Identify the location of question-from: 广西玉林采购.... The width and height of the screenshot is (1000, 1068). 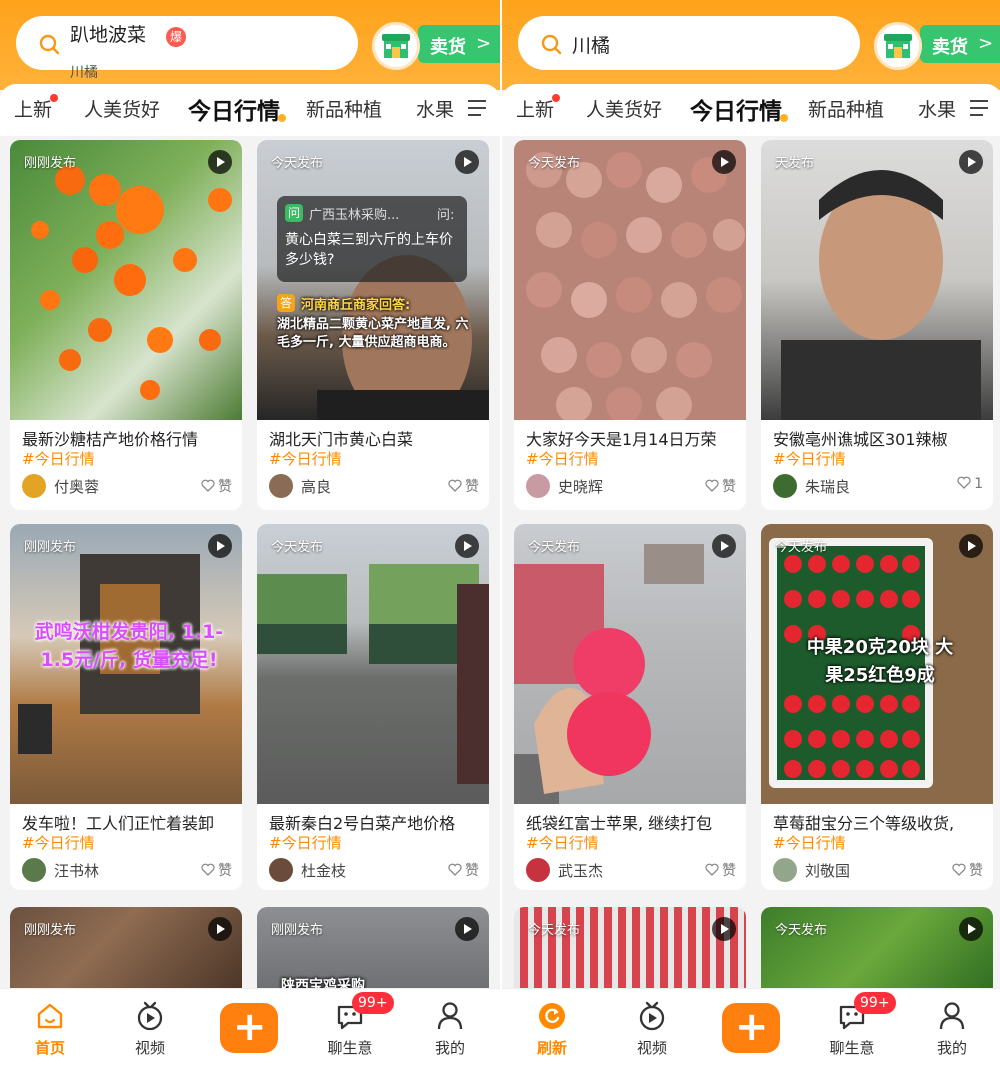
(354, 215).